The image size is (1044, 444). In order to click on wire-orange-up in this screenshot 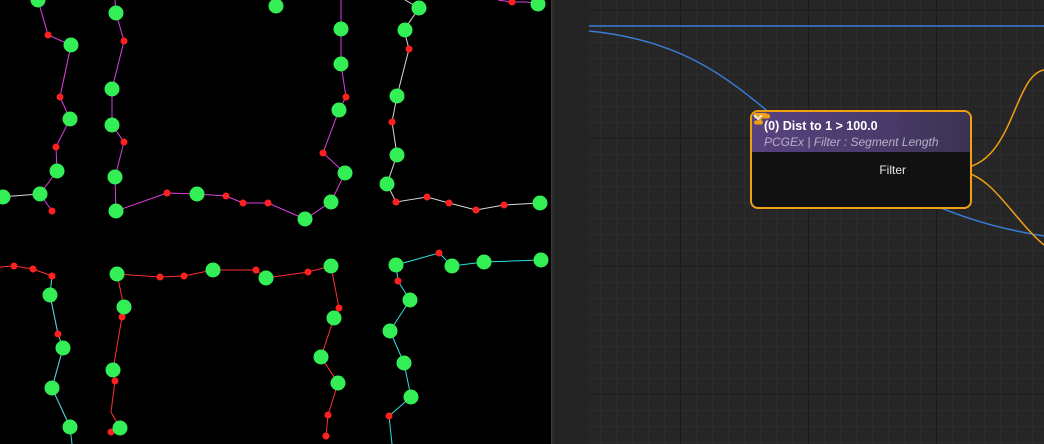, I will do `click(1003, 119)`.